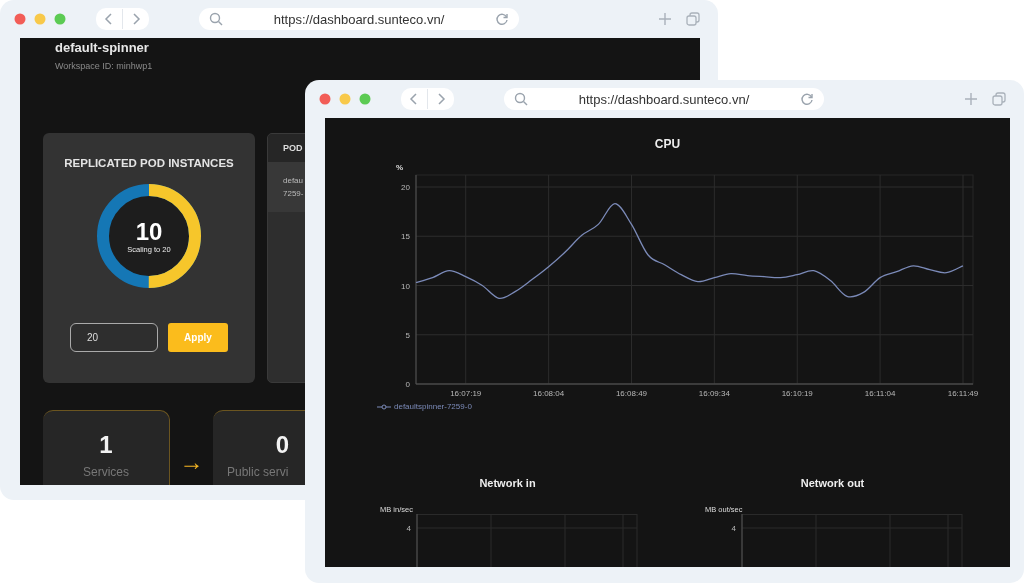  Describe the element at coordinates (880, 393) in the screenshot. I see `x-tick-label: 16:11:04` at that location.